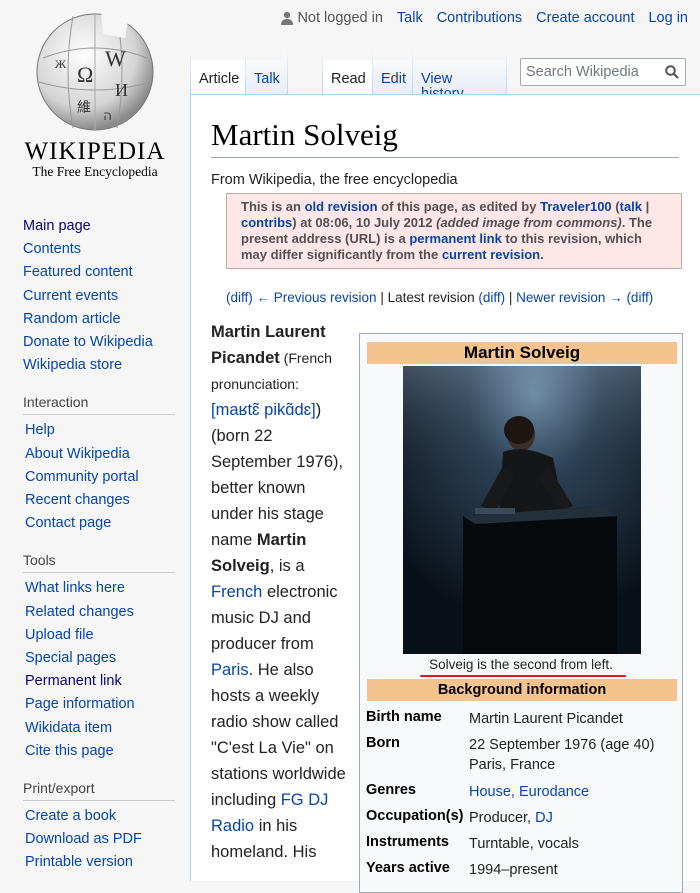  Describe the element at coordinates (99, 563) in the screenshot. I see `sidebar-heading-tools: Tools` at that location.